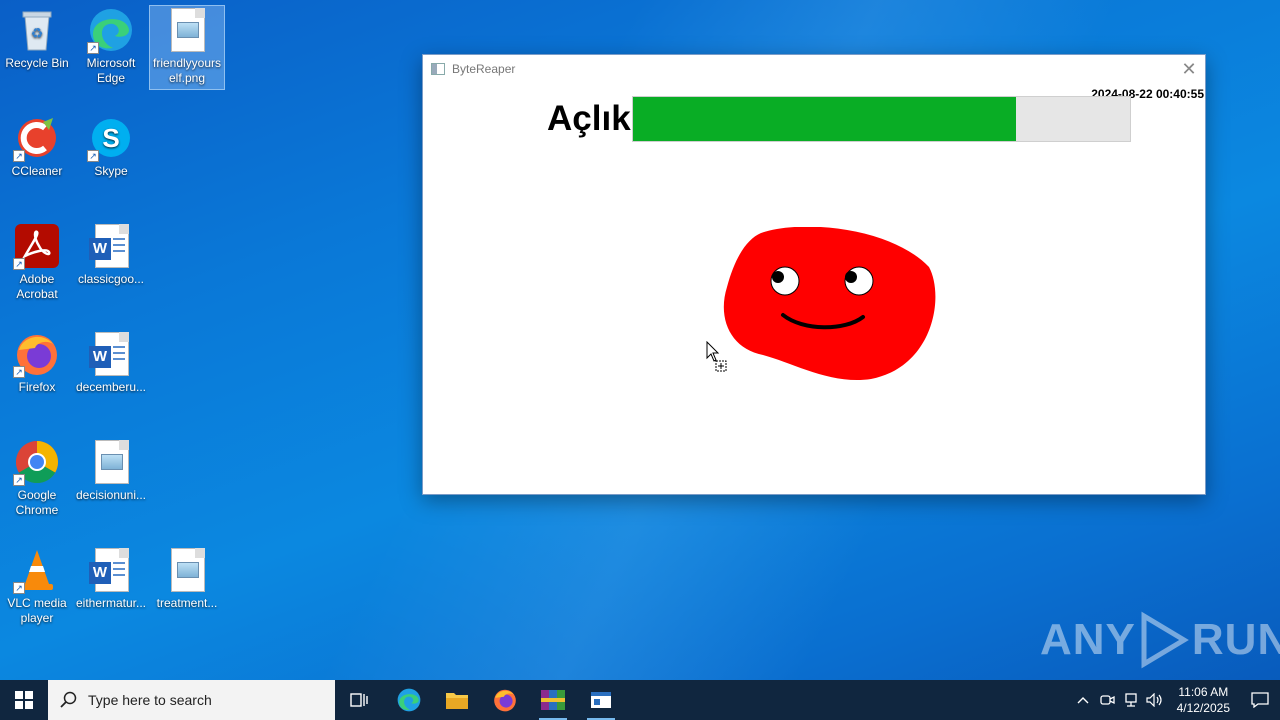  I want to click on hunger-progress-fill, so click(824, 119).